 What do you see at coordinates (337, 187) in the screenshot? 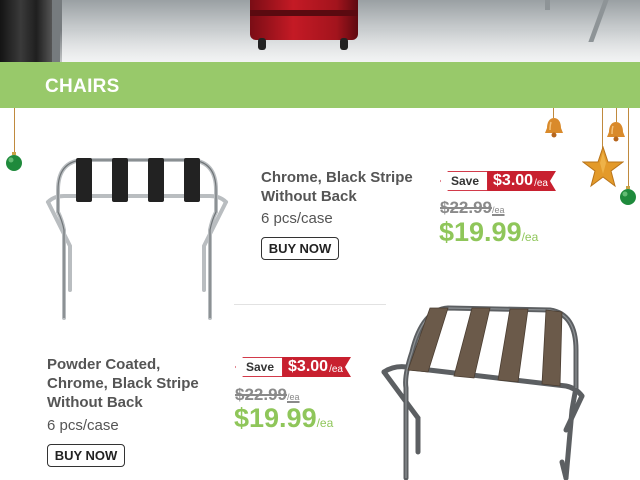
I see `product-name: Chrome, Black Stripe Without Back` at bounding box center [337, 187].